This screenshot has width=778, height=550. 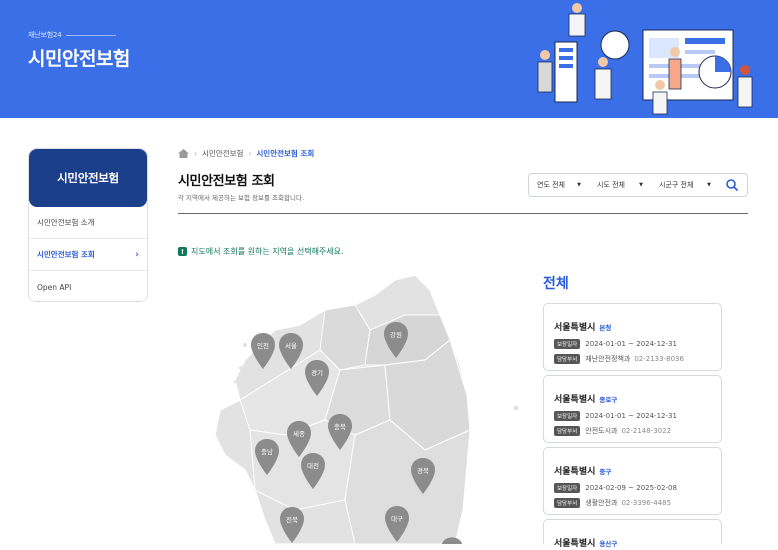 What do you see at coordinates (645, 59) in the screenshot?
I see `hero-illustration` at bounding box center [645, 59].